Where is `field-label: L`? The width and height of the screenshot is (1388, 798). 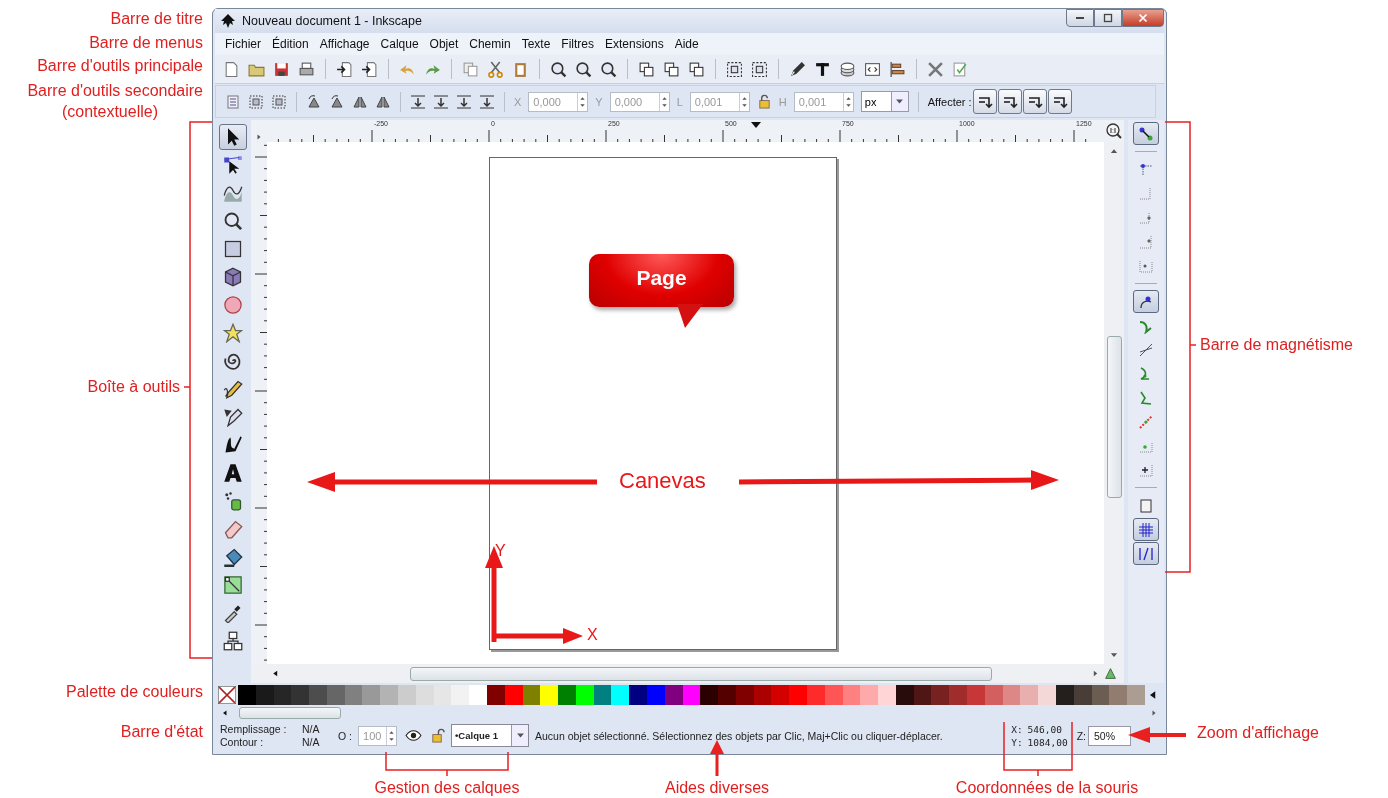
field-label: L is located at coordinates (679, 101).